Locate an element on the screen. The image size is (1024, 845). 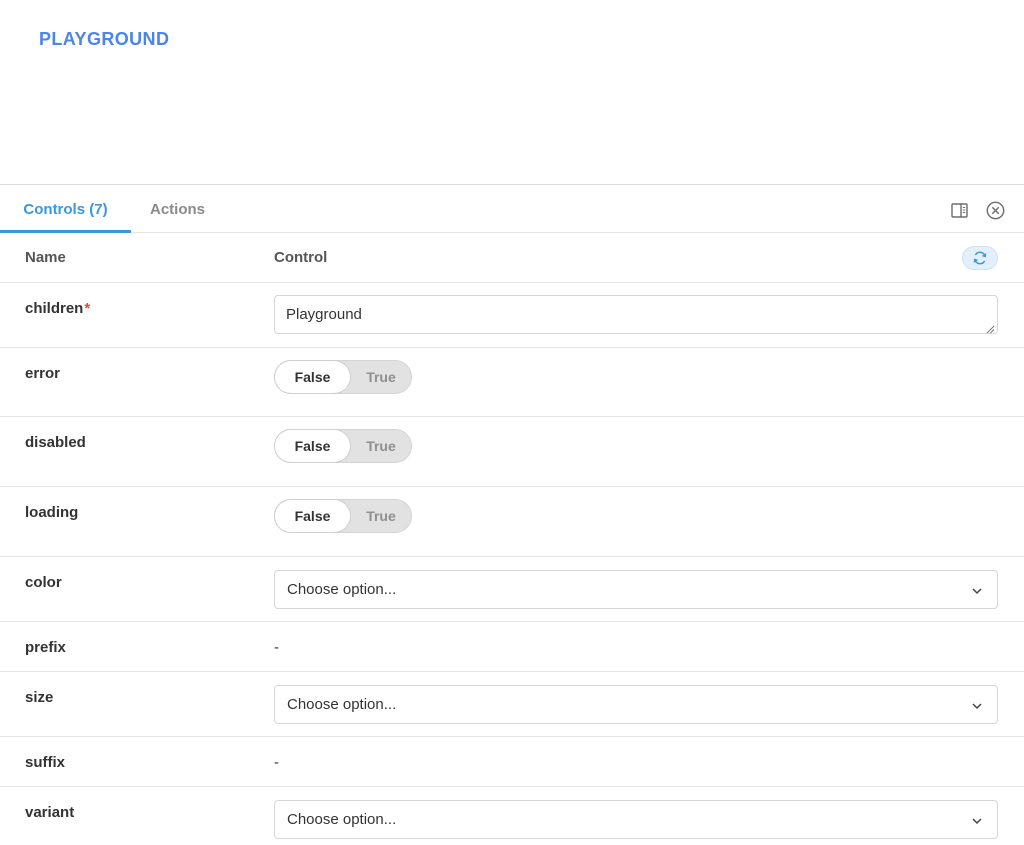
control-name-suffix: suffix is located at coordinates (45, 762).